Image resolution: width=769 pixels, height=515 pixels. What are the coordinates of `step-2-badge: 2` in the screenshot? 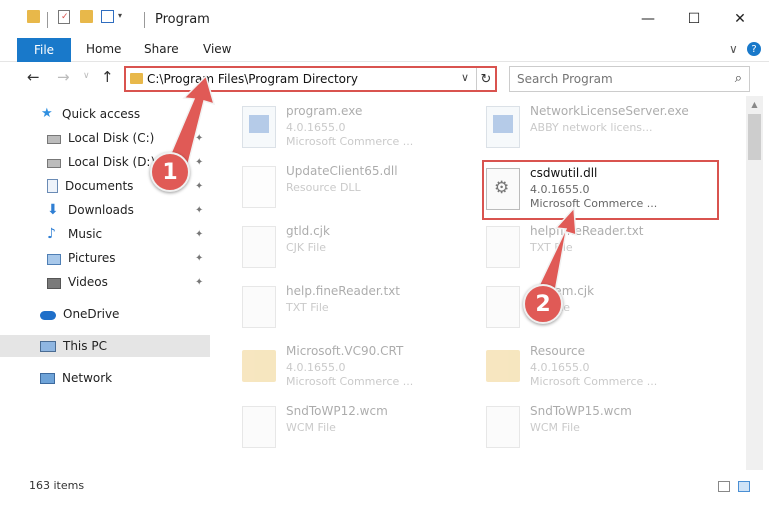 It's located at (543, 304).